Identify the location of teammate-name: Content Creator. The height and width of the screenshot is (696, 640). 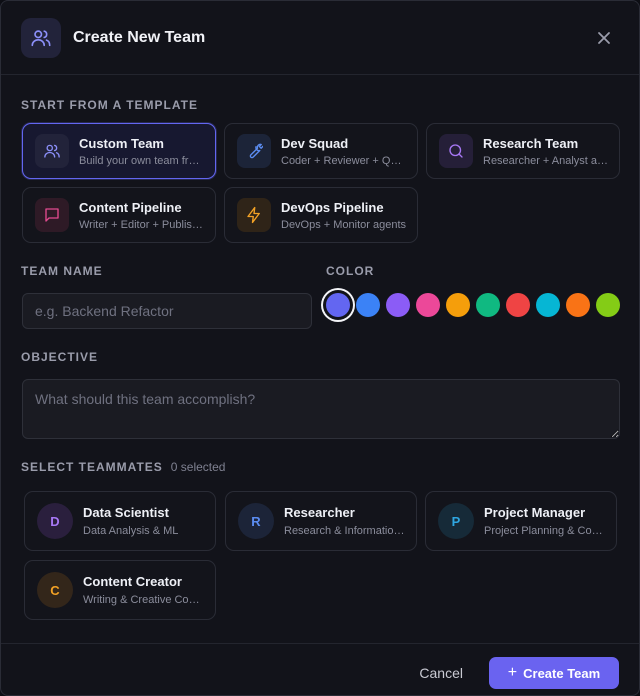
(132, 581).